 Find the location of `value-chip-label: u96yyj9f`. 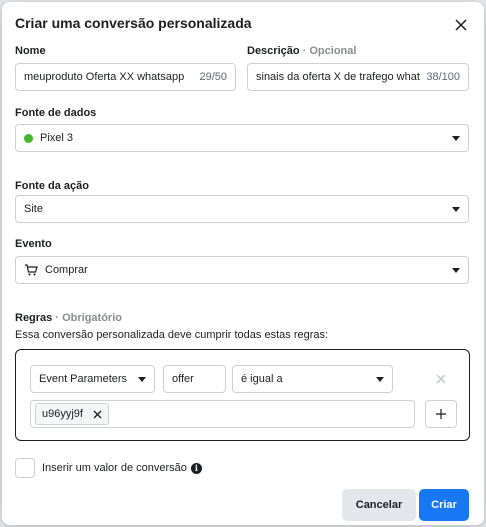

value-chip-label: u96yyj9f is located at coordinates (62, 414).